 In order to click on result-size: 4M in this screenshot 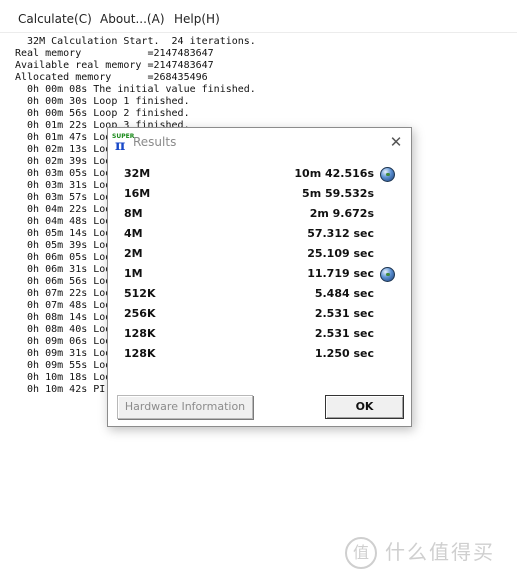, I will do `click(133, 233)`.